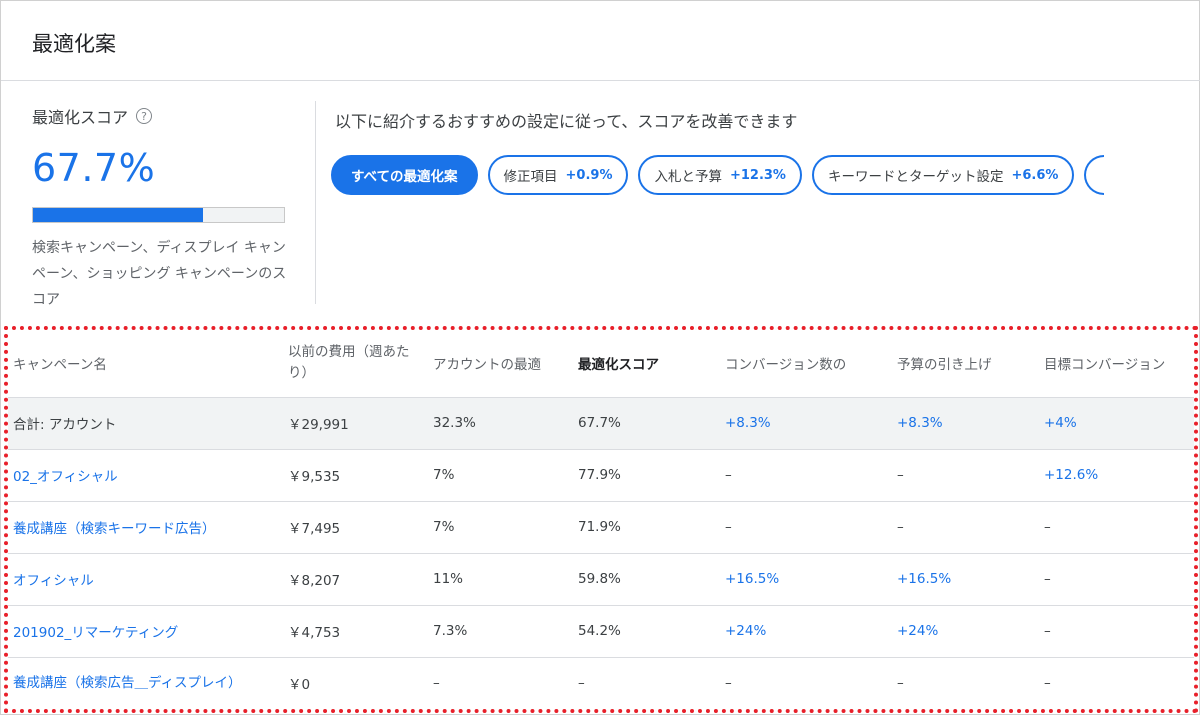 Image resolution: width=1200 pixels, height=715 pixels. What do you see at coordinates (145, 630) in the screenshot?
I see `campaign-link: 201902_リマーケティング` at bounding box center [145, 630].